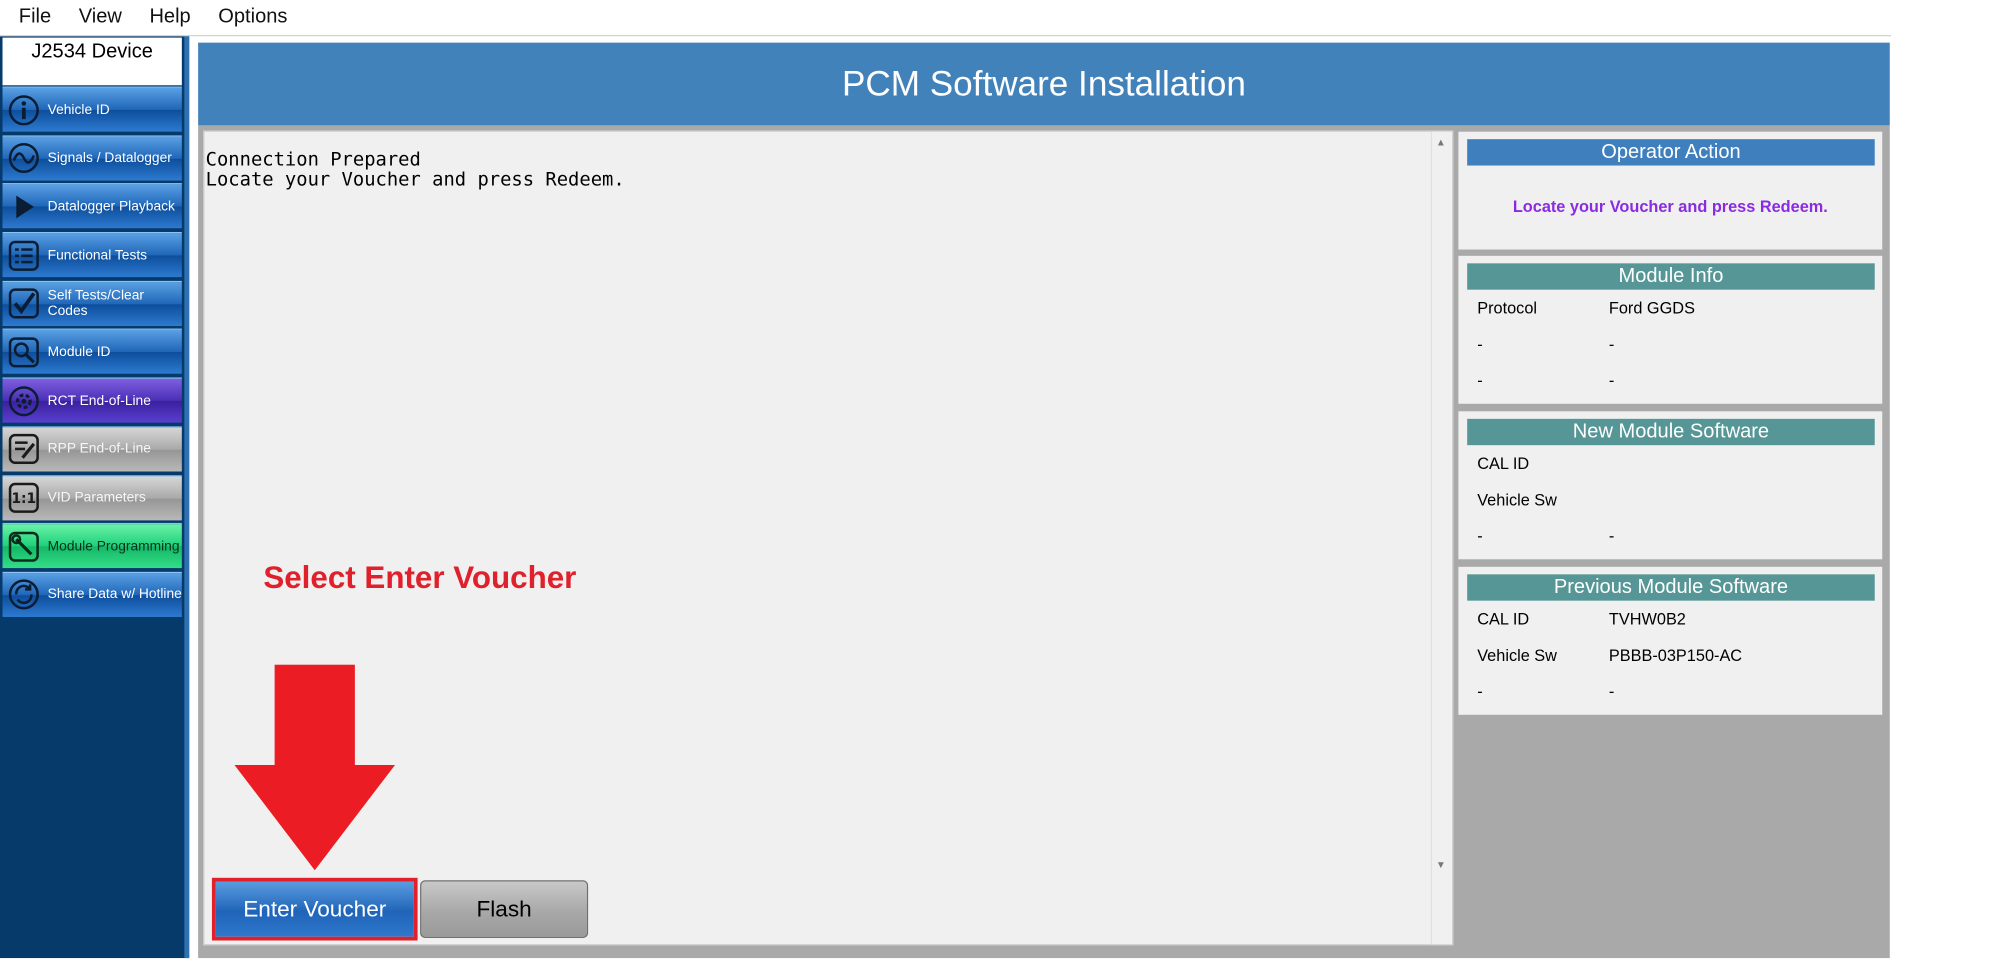  Describe the element at coordinates (1670, 329) in the screenshot. I see `module-info-panel: Module Info Protocol Ford GGDS -- --` at that location.